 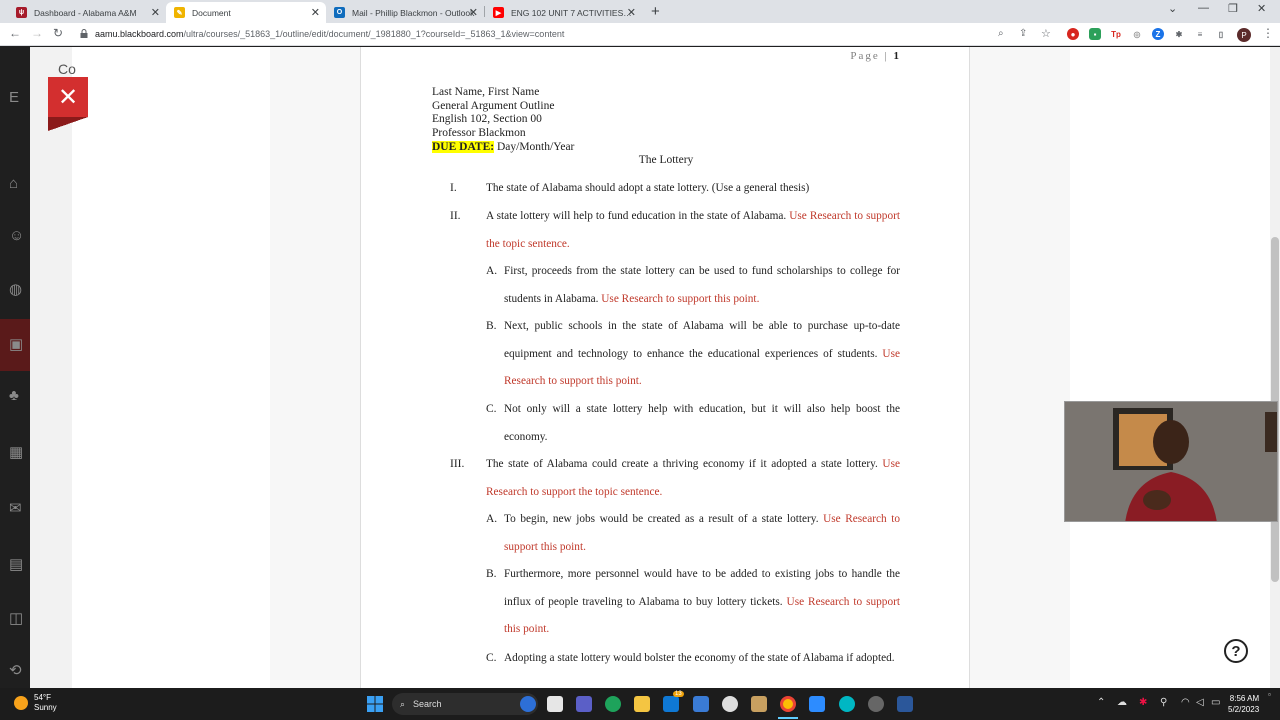 I want to click on microphone-icon: ⚲, so click(x=1163, y=702).